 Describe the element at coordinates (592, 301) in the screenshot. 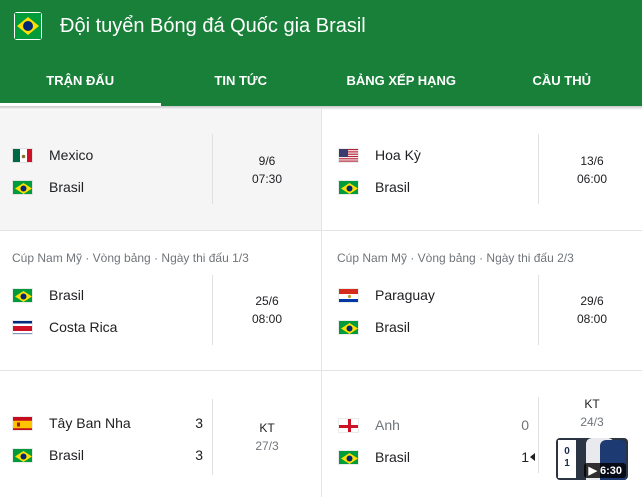

I see `match-date: 29/6` at that location.